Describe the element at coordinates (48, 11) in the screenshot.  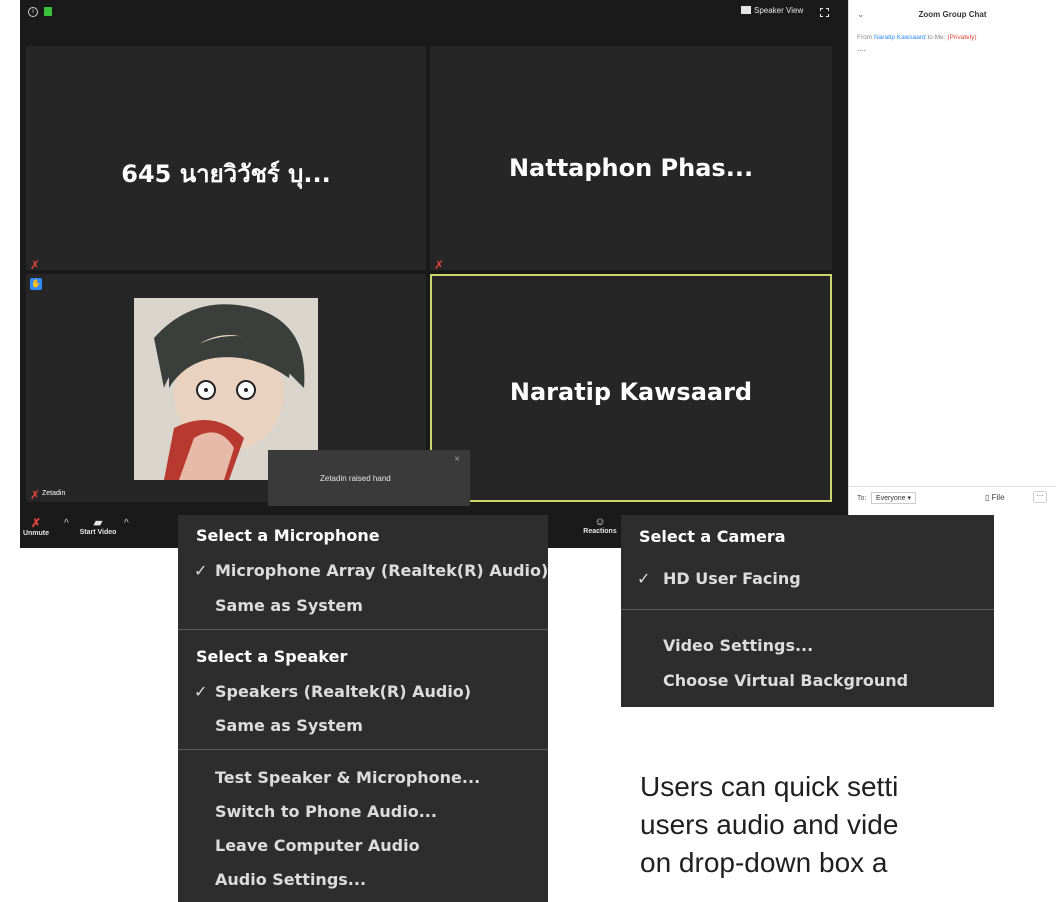
I see `lock-icon` at that location.